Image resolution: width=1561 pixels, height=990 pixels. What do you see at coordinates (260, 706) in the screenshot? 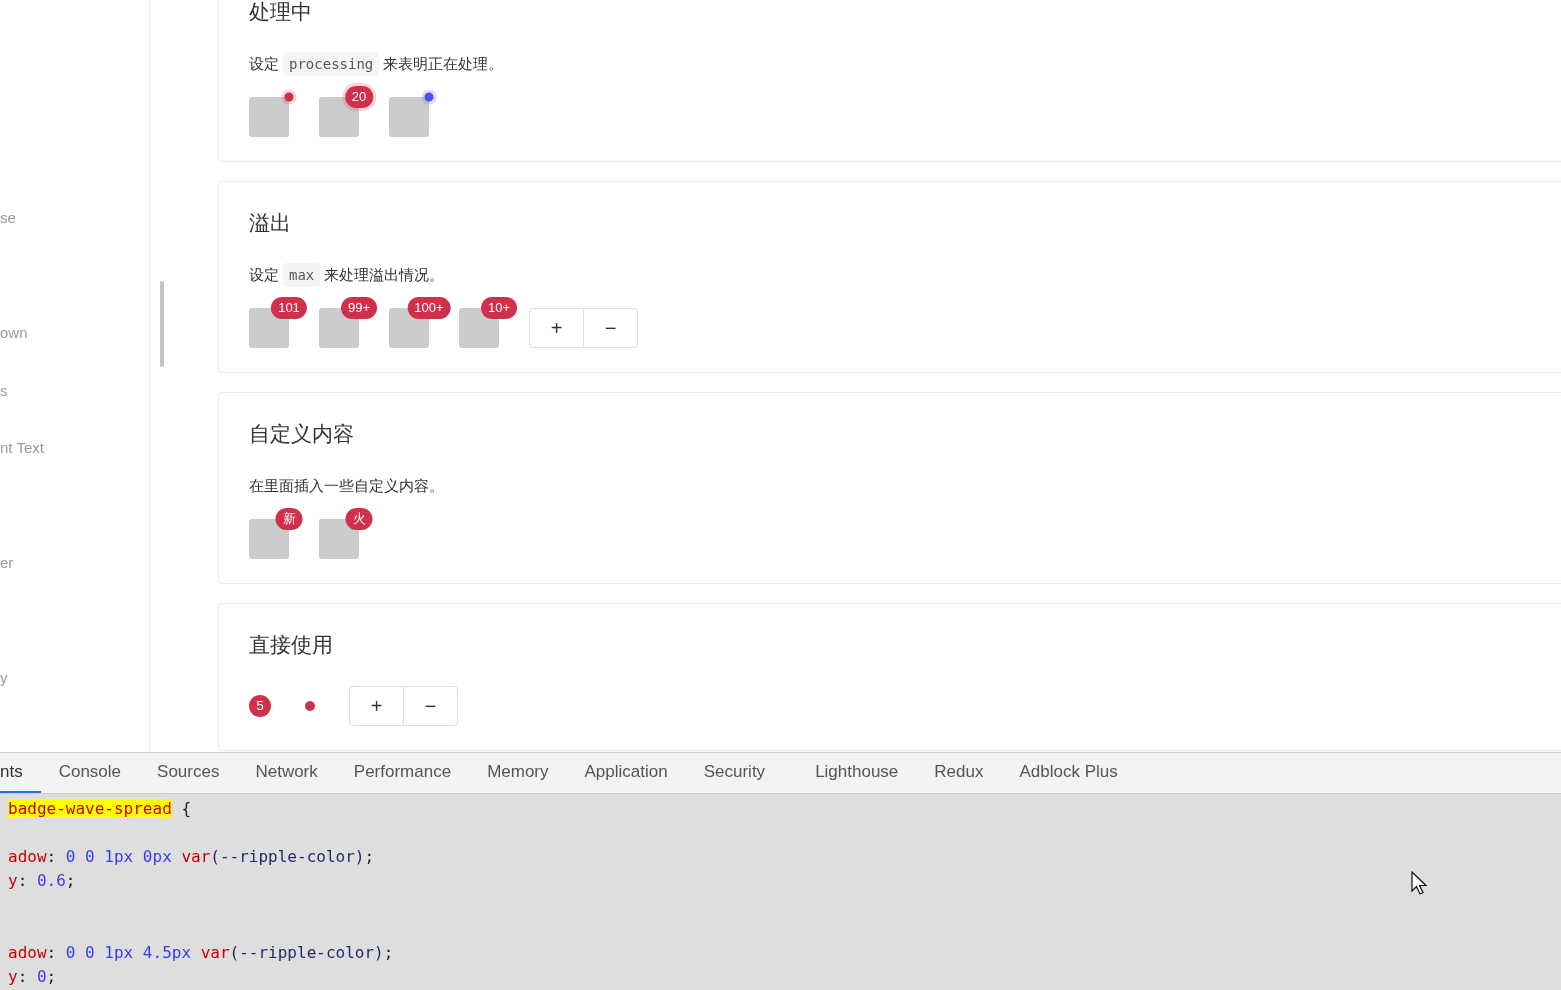
I see `count-badge: 5` at bounding box center [260, 706].